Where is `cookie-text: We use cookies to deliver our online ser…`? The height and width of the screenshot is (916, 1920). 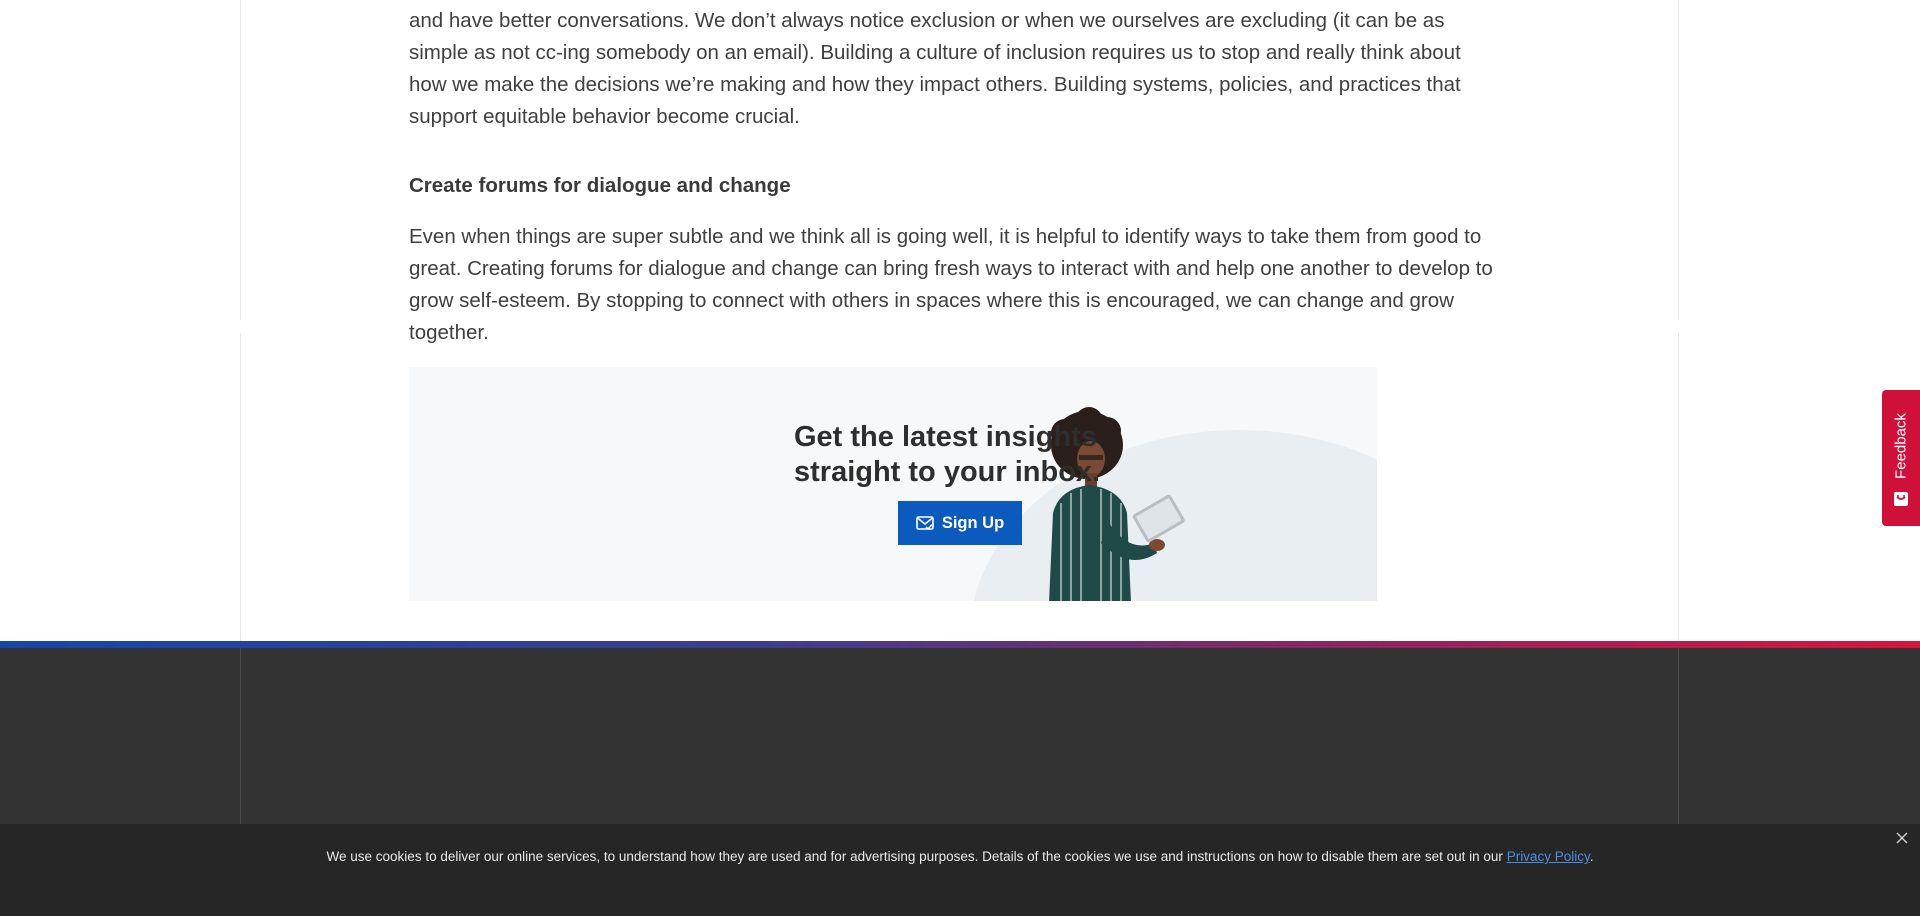 cookie-text: We use cookies to deliver our online ser… is located at coordinates (916, 856).